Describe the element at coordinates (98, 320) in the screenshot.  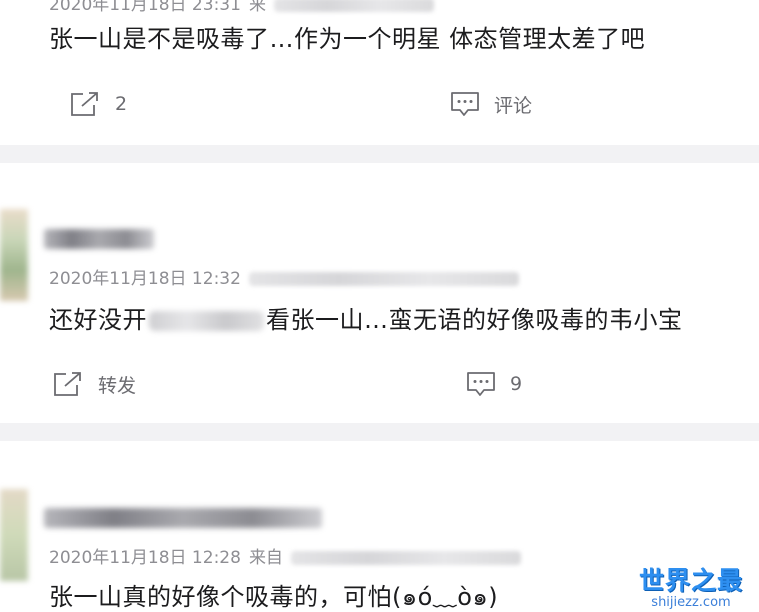
I see `post-content-part: 还好没开` at that location.